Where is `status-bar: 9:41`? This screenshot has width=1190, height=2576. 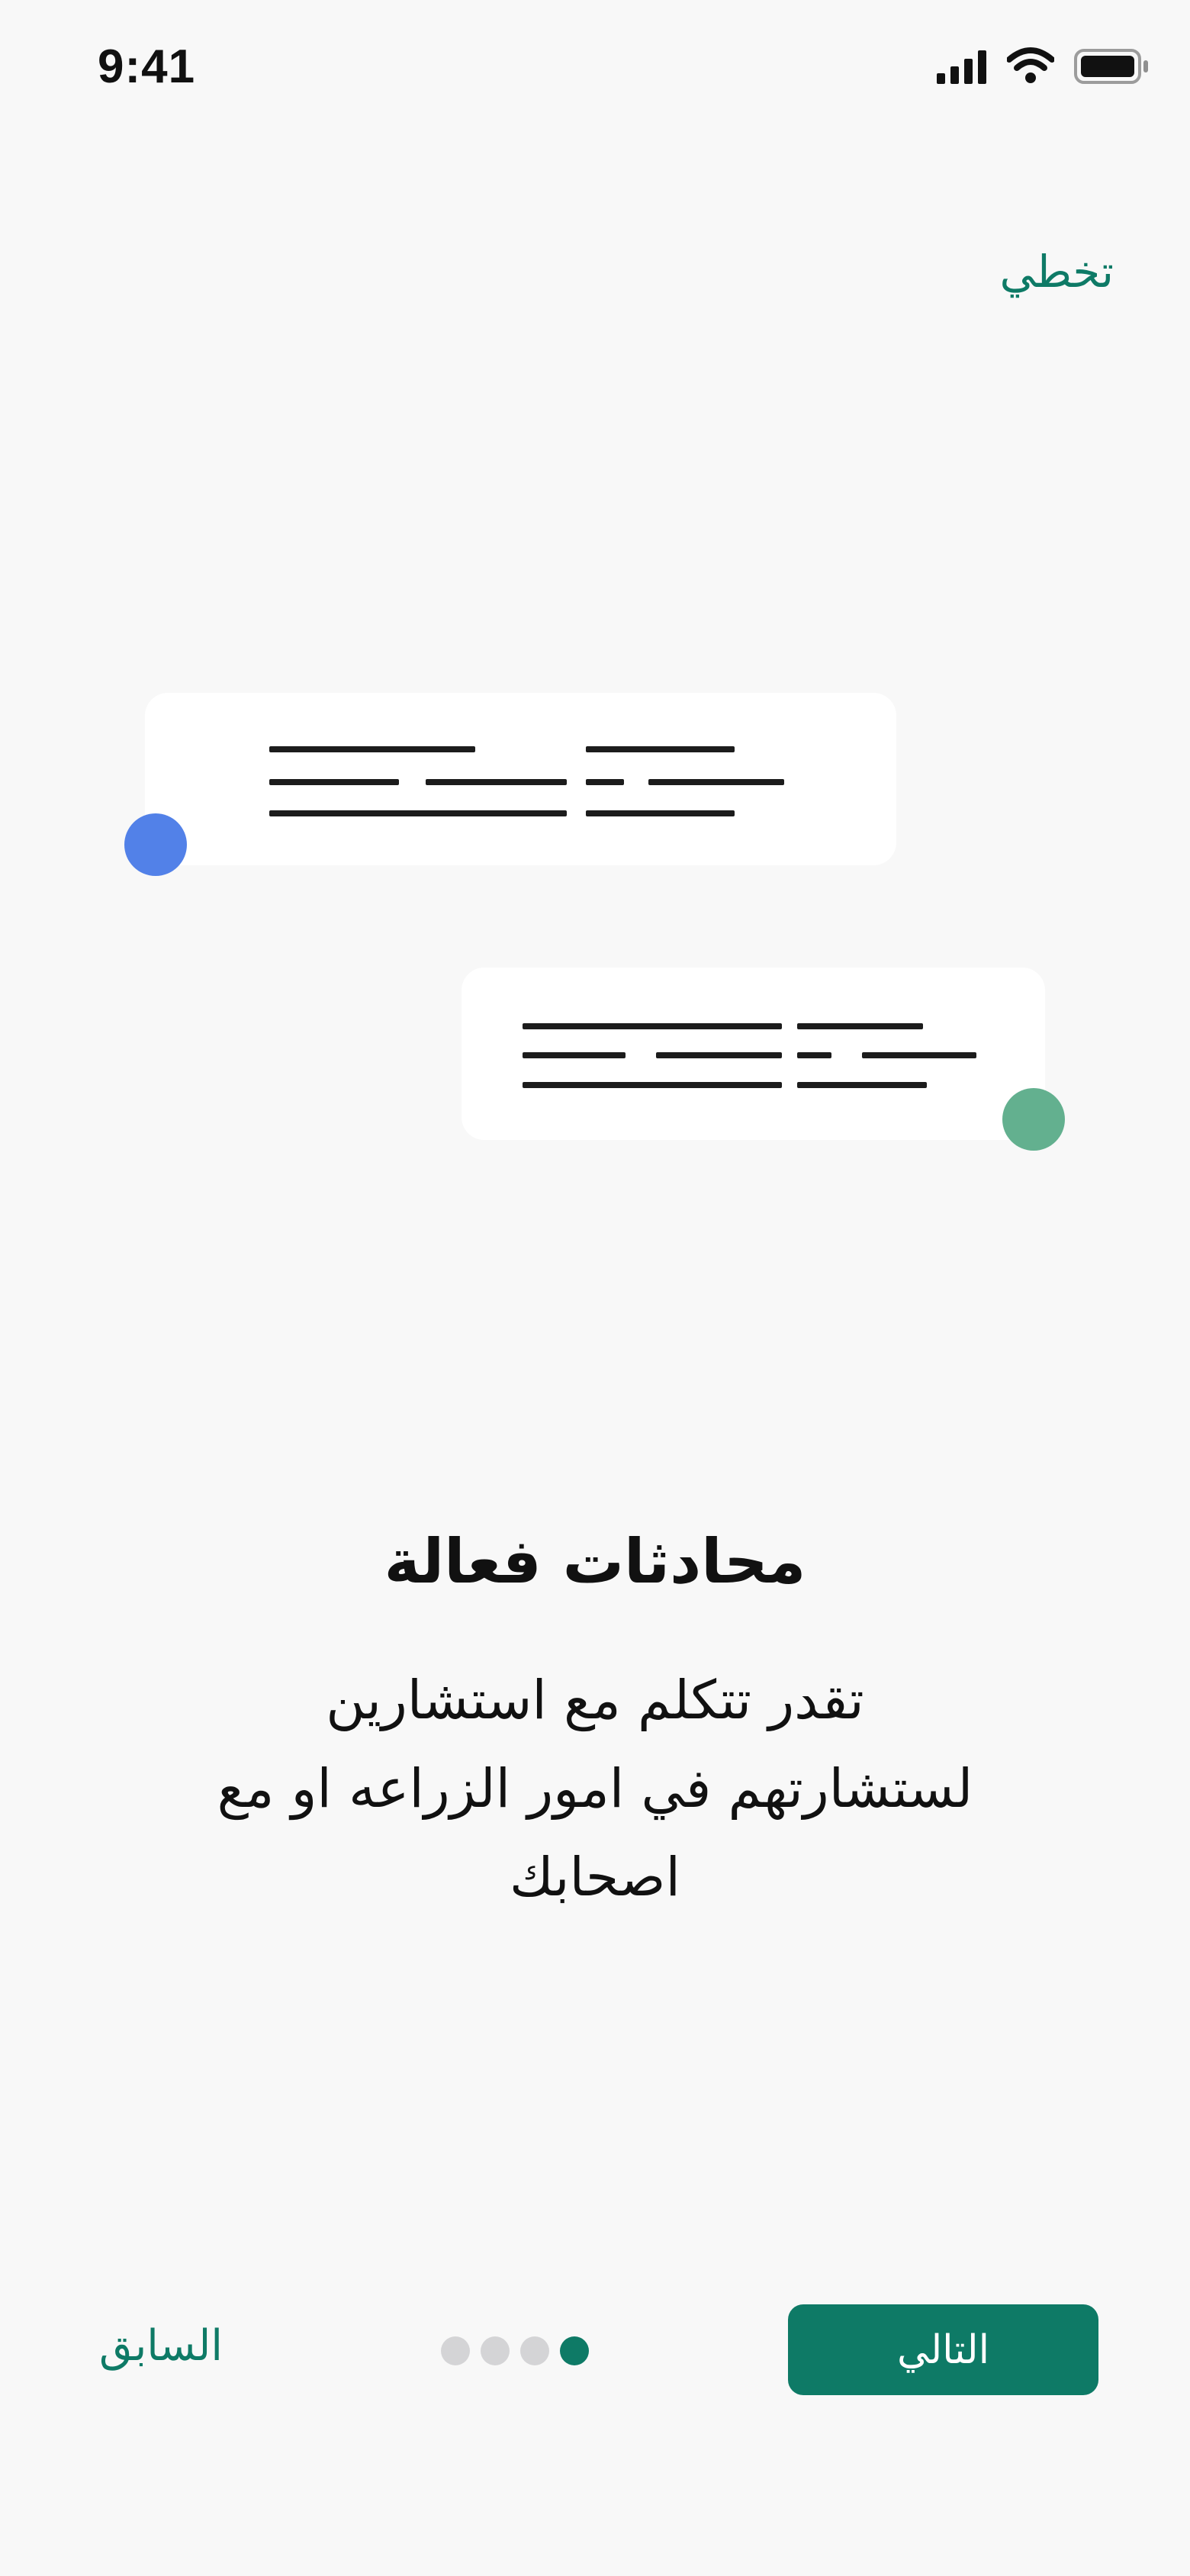
status-bar: 9:41 is located at coordinates (595, 72).